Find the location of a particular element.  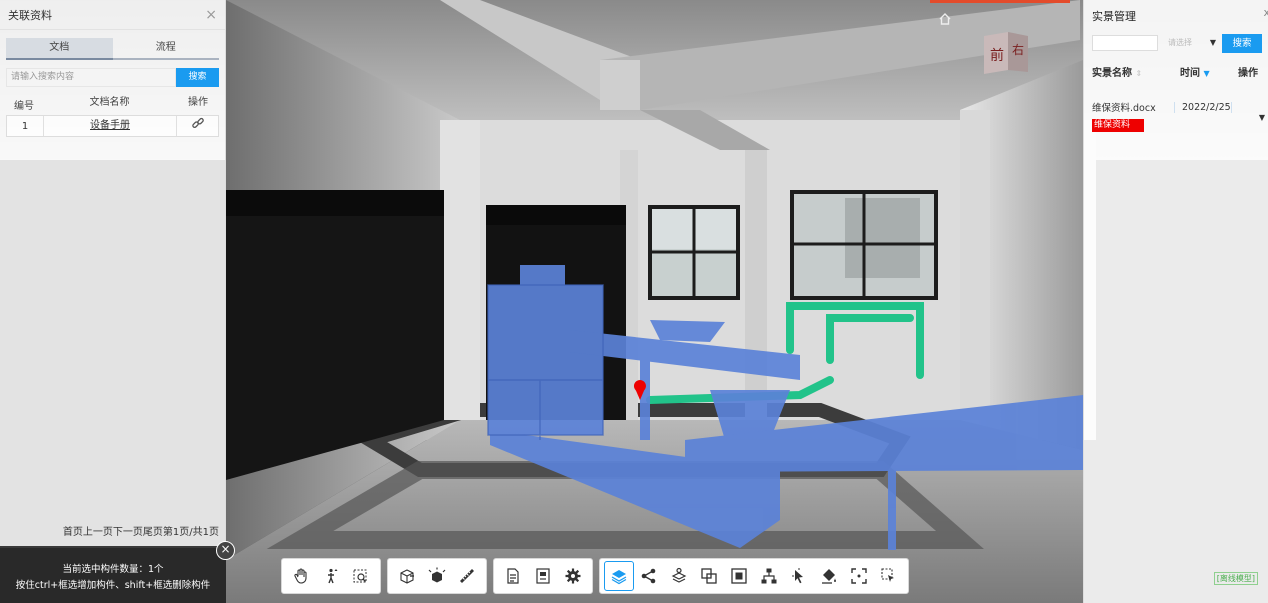

explode-cube-icon is located at coordinates (437, 576).